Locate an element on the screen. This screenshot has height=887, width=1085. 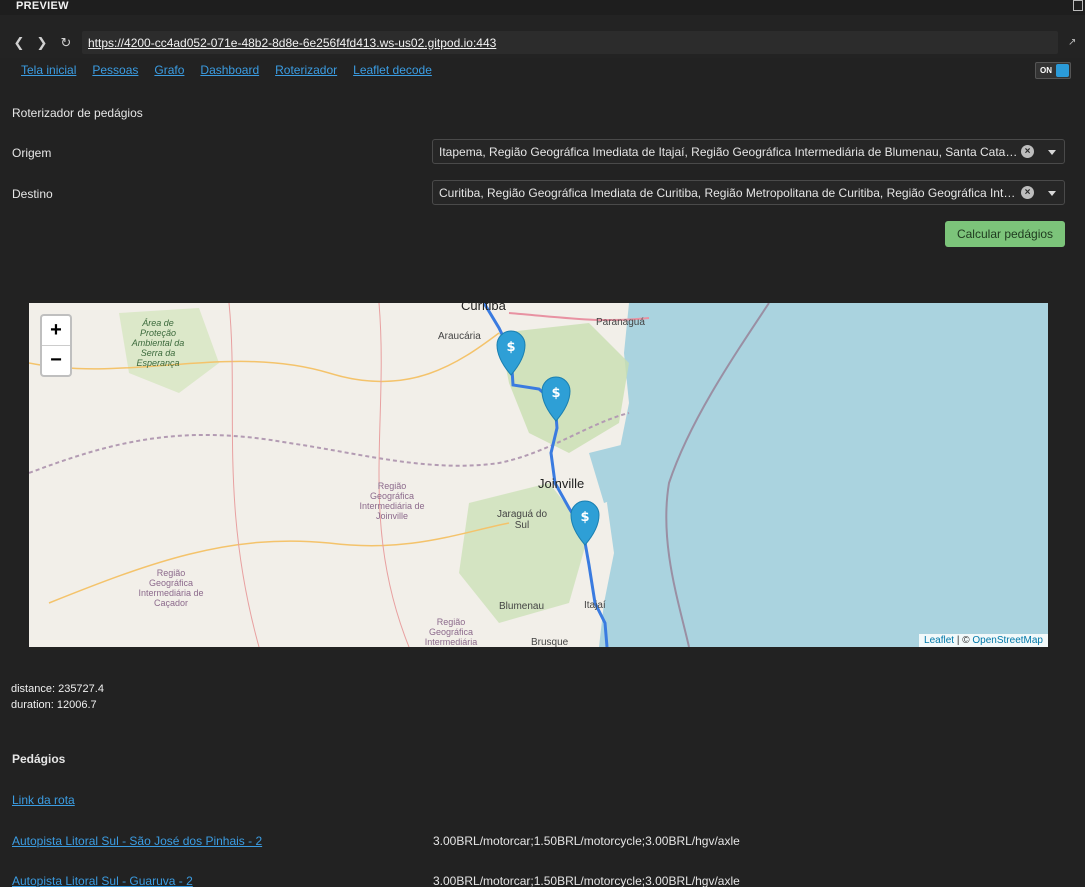
zoom-in-button: + is located at coordinates (56, 330).